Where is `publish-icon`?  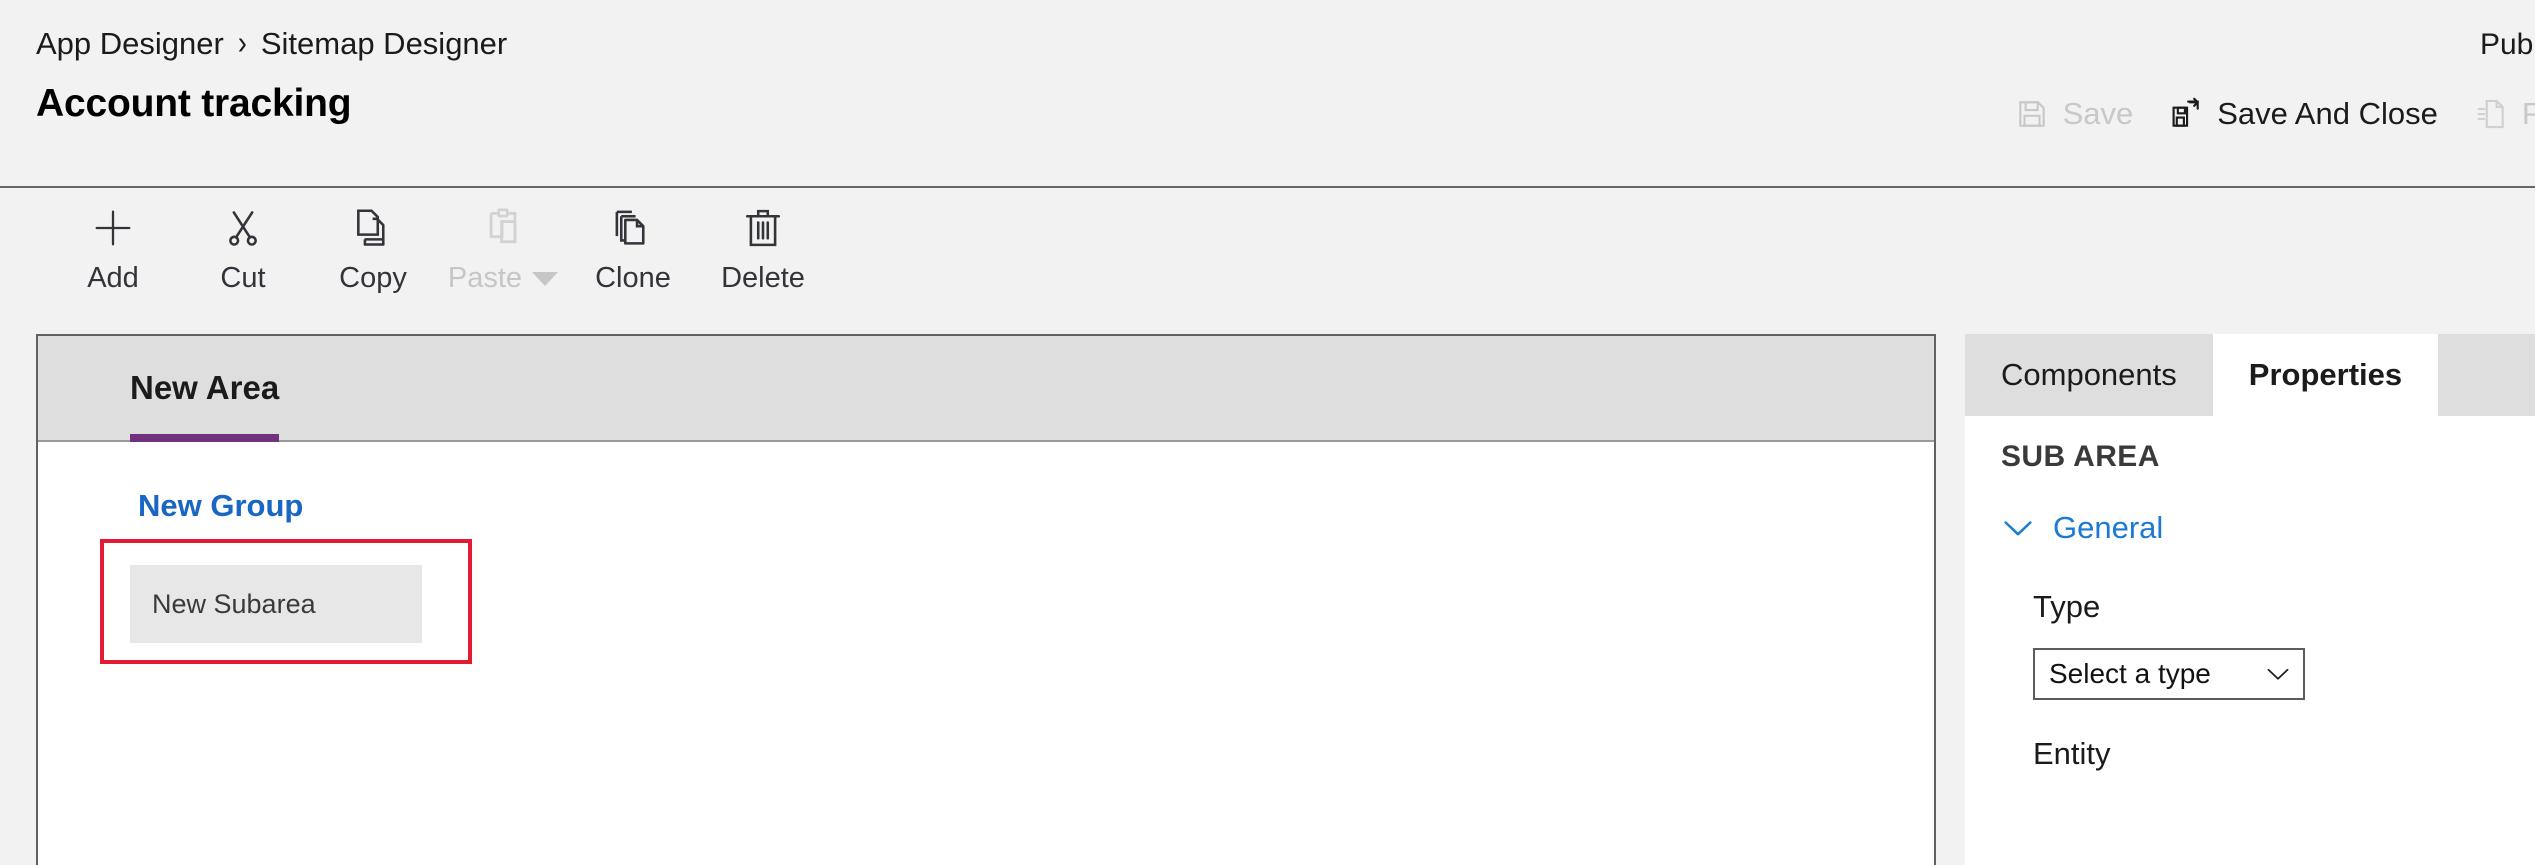 publish-icon is located at coordinates (2491, 114).